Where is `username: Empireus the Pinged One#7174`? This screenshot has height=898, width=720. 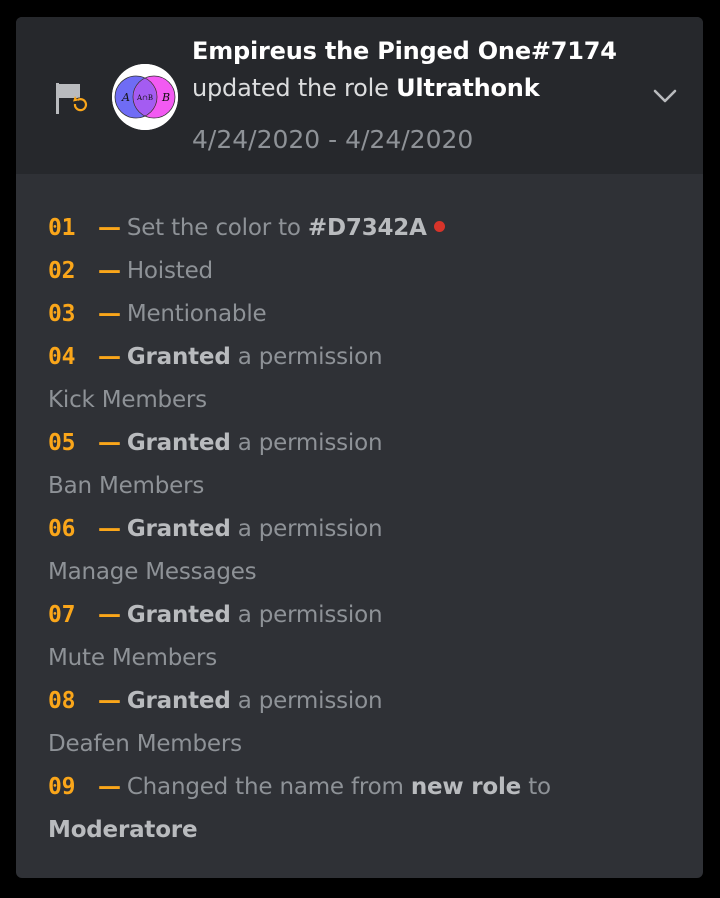
username: Empireus the Pinged One#7174 is located at coordinates (404, 51).